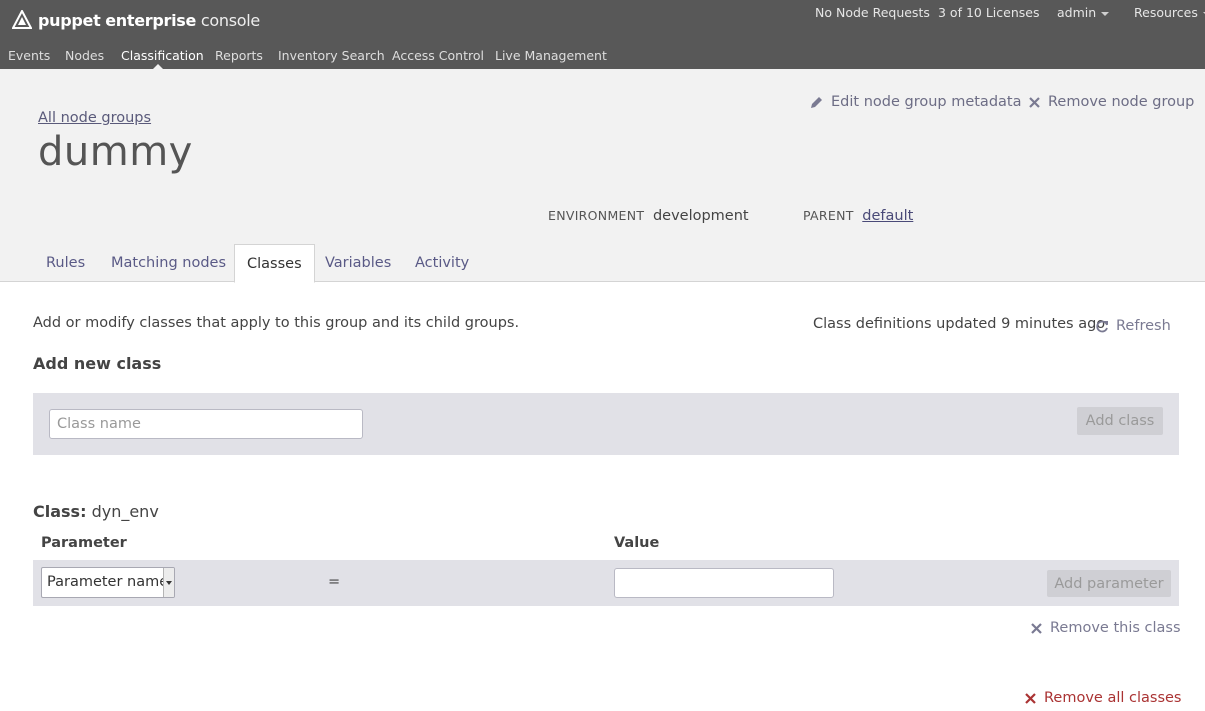 The height and width of the screenshot is (711, 1205). Describe the element at coordinates (94, 118) in the screenshot. I see `breadcrumb: All node groups` at that location.